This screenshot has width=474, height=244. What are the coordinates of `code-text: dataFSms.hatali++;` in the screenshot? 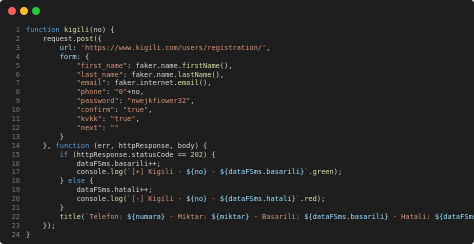 It's located at (89, 190).